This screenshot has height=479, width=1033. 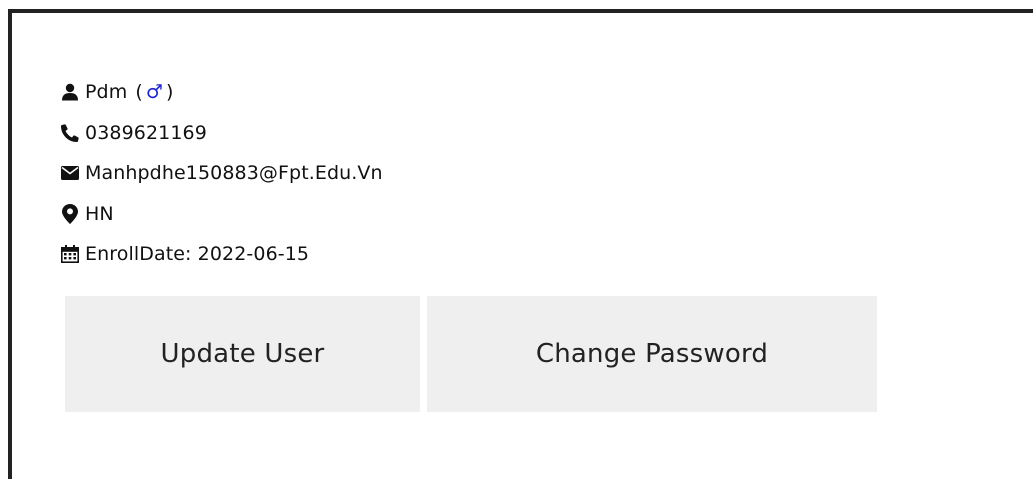 I want to click on email-row: Manhpdhe150883@Fpt.Edu.Vn, so click(x=221, y=173).